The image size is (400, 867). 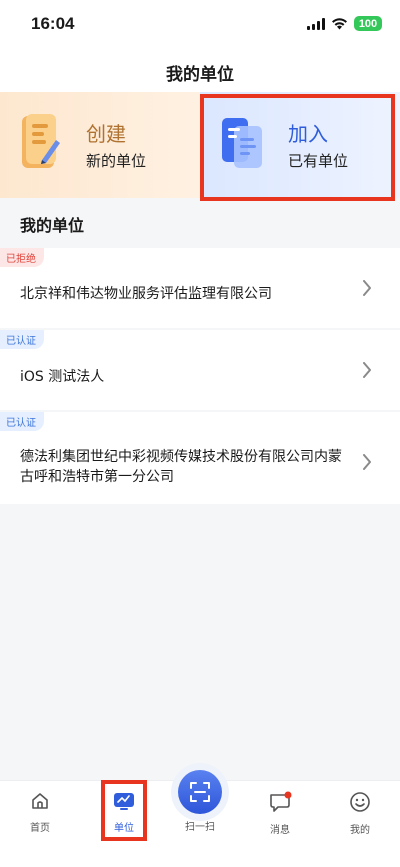 What do you see at coordinates (106, 134) in the screenshot?
I see `create-title: 创建` at bounding box center [106, 134].